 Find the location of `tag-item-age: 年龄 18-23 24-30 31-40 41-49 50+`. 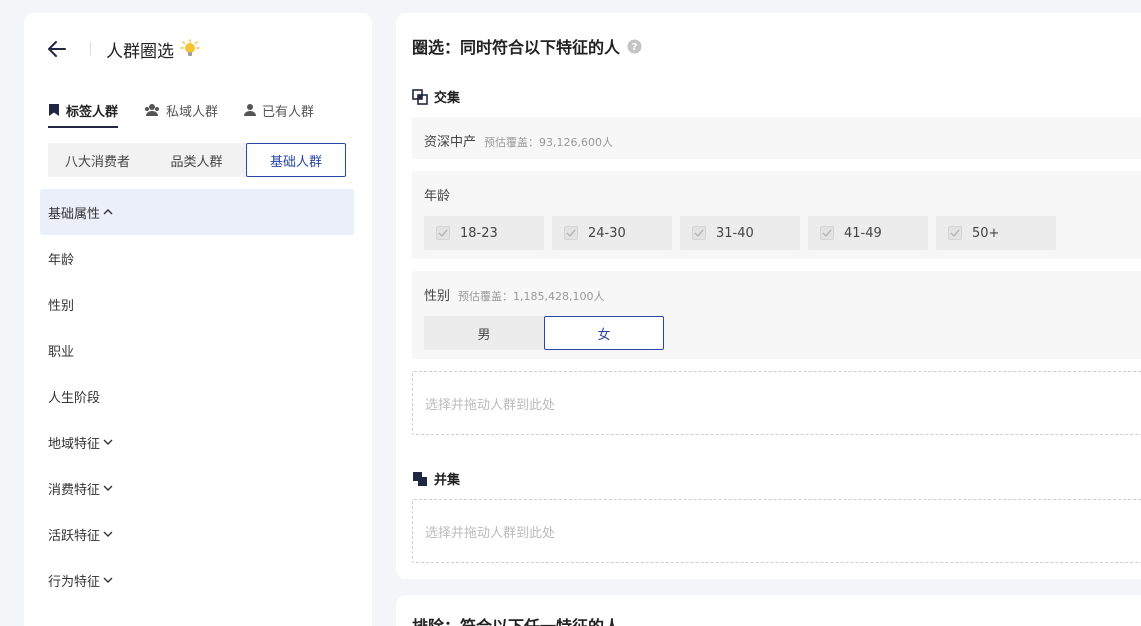

tag-item-age: 年龄 18-23 24-30 31-40 41-49 50+ is located at coordinates (776, 215).